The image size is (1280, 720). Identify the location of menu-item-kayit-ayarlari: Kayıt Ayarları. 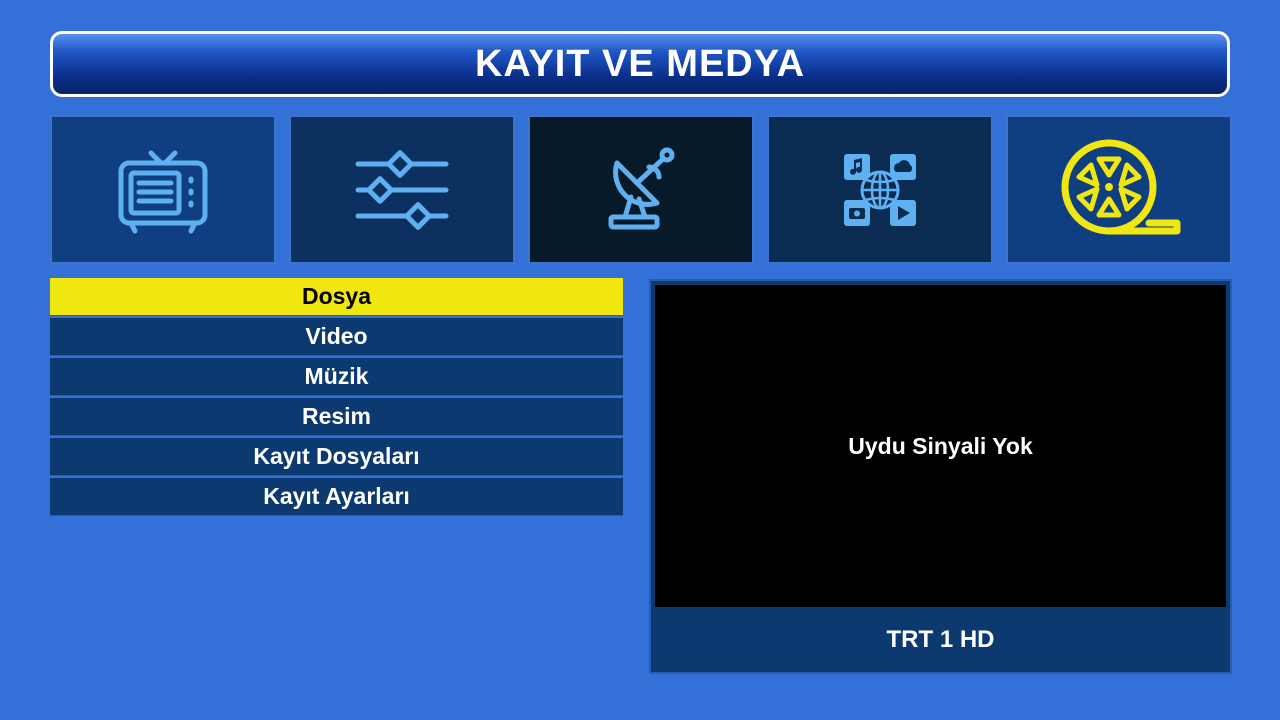
(336, 497).